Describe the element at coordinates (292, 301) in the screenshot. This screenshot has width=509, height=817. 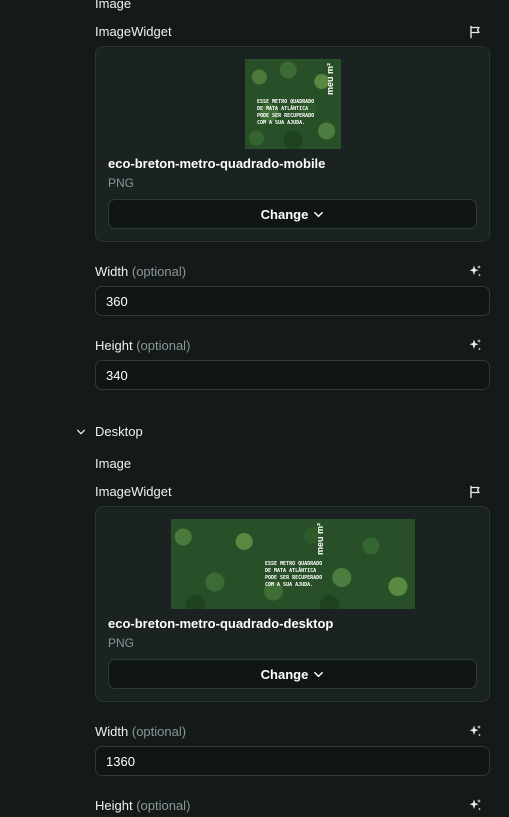
I see `mobile-width-input` at that location.